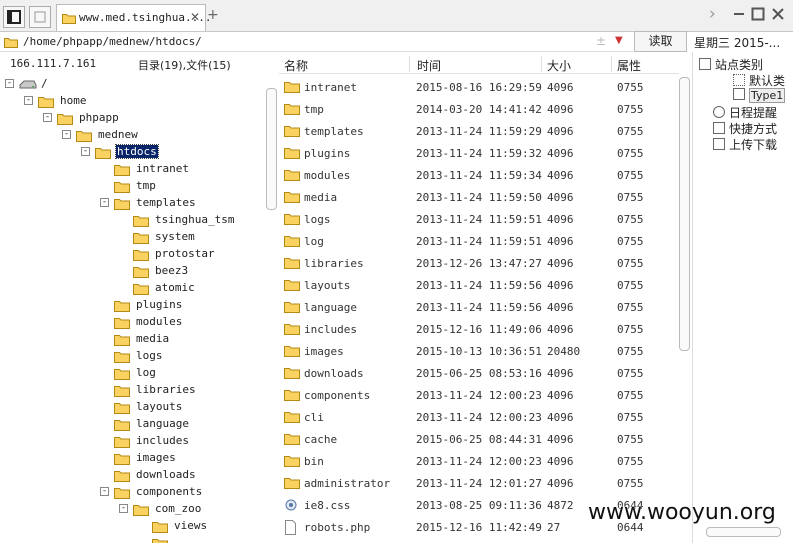  What do you see at coordinates (559, 65) in the screenshot?
I see `column-size: 大小` at bounding box center [559, 65].